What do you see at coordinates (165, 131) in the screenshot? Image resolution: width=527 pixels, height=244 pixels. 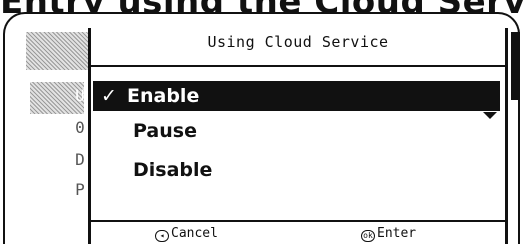 I see `menu-item-label: Pause` at bounding box center [165, 131].